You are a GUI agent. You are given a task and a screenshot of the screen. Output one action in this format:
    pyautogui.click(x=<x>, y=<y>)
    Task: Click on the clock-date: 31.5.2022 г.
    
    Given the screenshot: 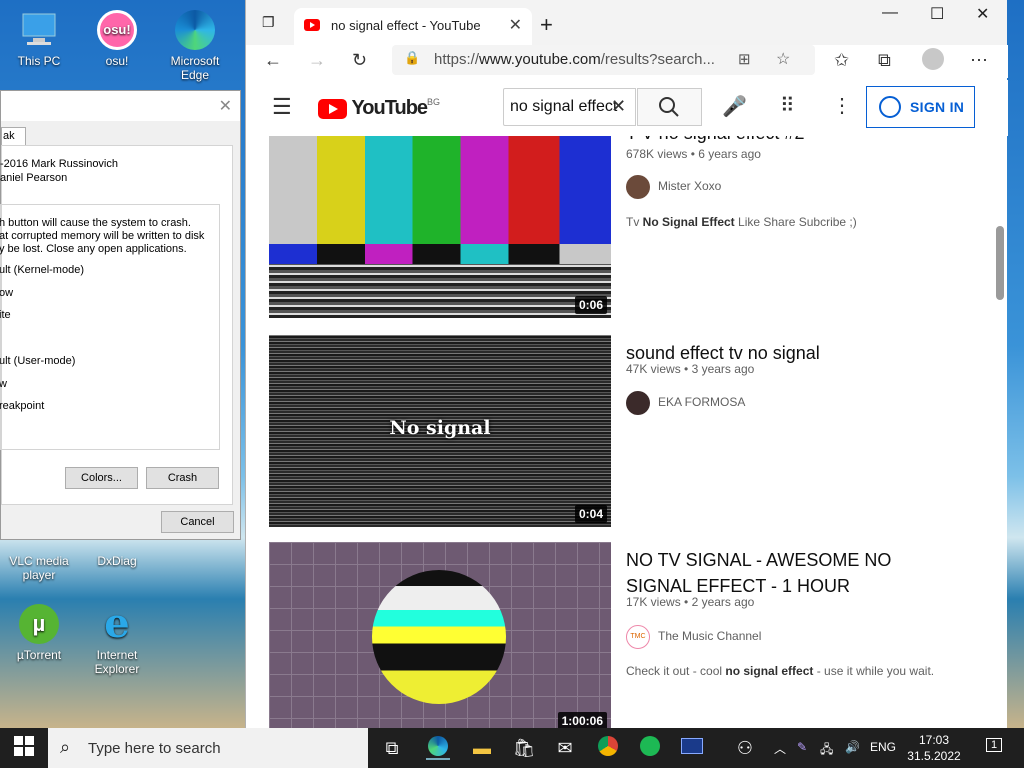 What is the action you would take?
    pyautogui.click(x=934, y=758)
    